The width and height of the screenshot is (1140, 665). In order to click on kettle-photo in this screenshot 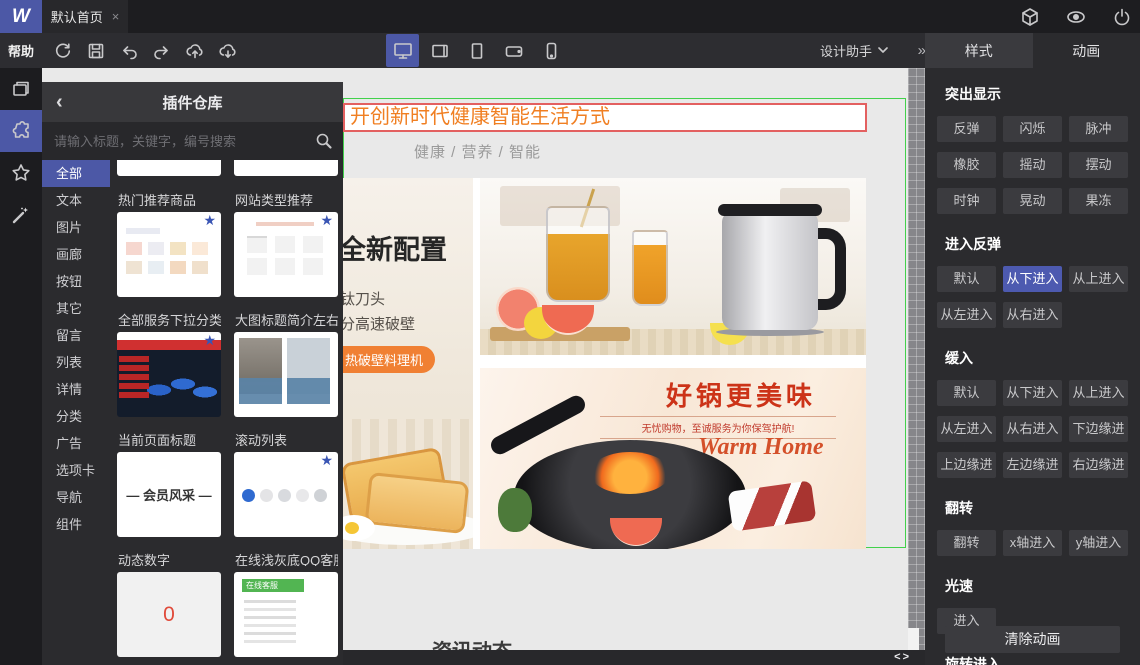, I will do `click(673, 266)`.